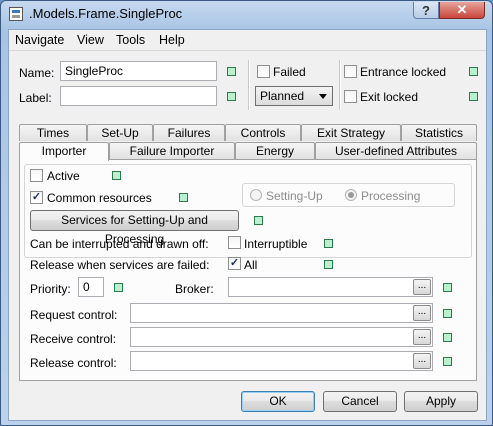 This screenshot has width=493, height=426. Describe the element at coordinates (90, 40) in the screenshot. I see `menu-view: View` at that location.